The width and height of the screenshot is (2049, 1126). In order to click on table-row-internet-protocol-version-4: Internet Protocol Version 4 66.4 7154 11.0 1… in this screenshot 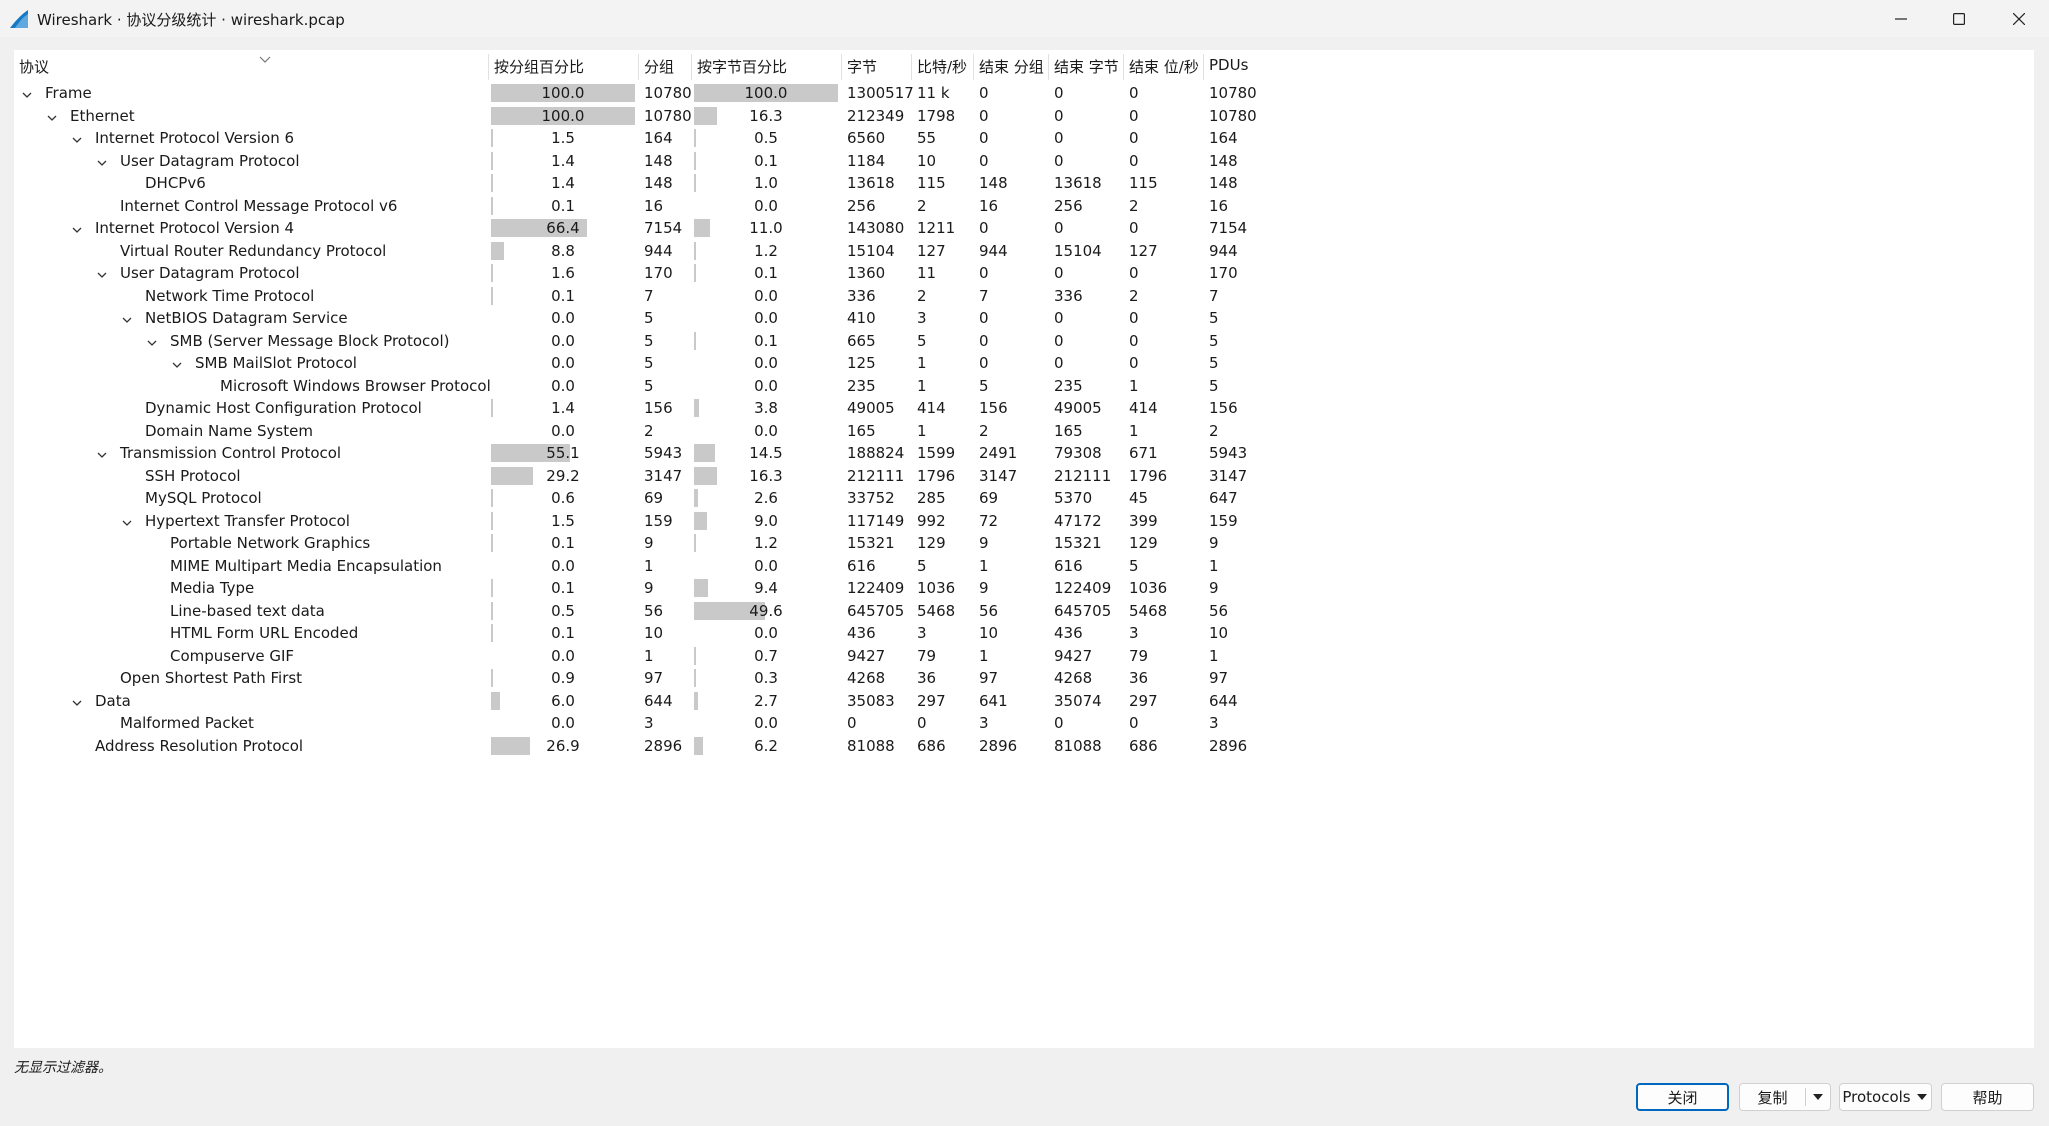, I will do `click(634, 228)`.